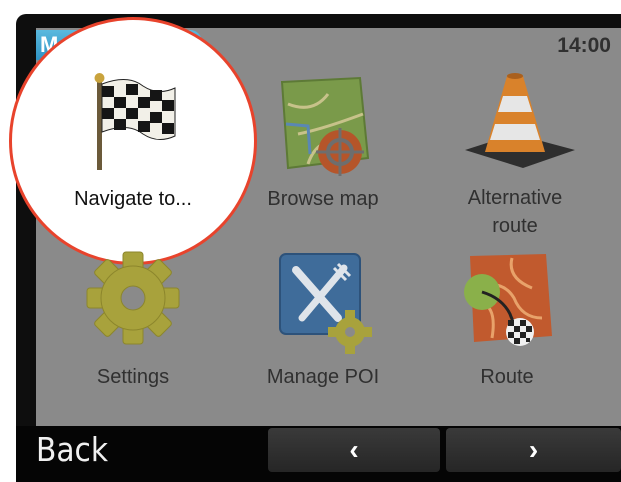  I want to click on menu-item-alternative-route: Alternative route, so click(515, 149).